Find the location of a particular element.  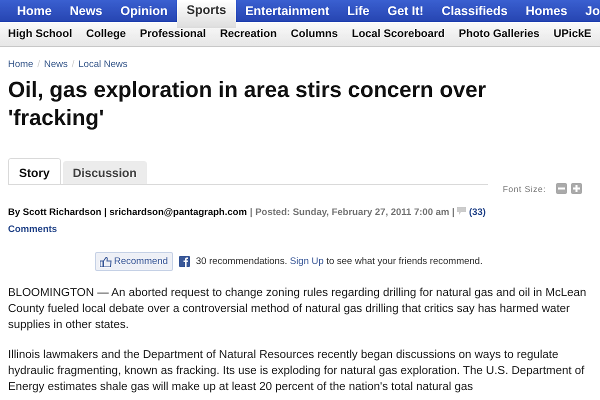

comment-icon is located at coordinates (461, 211).